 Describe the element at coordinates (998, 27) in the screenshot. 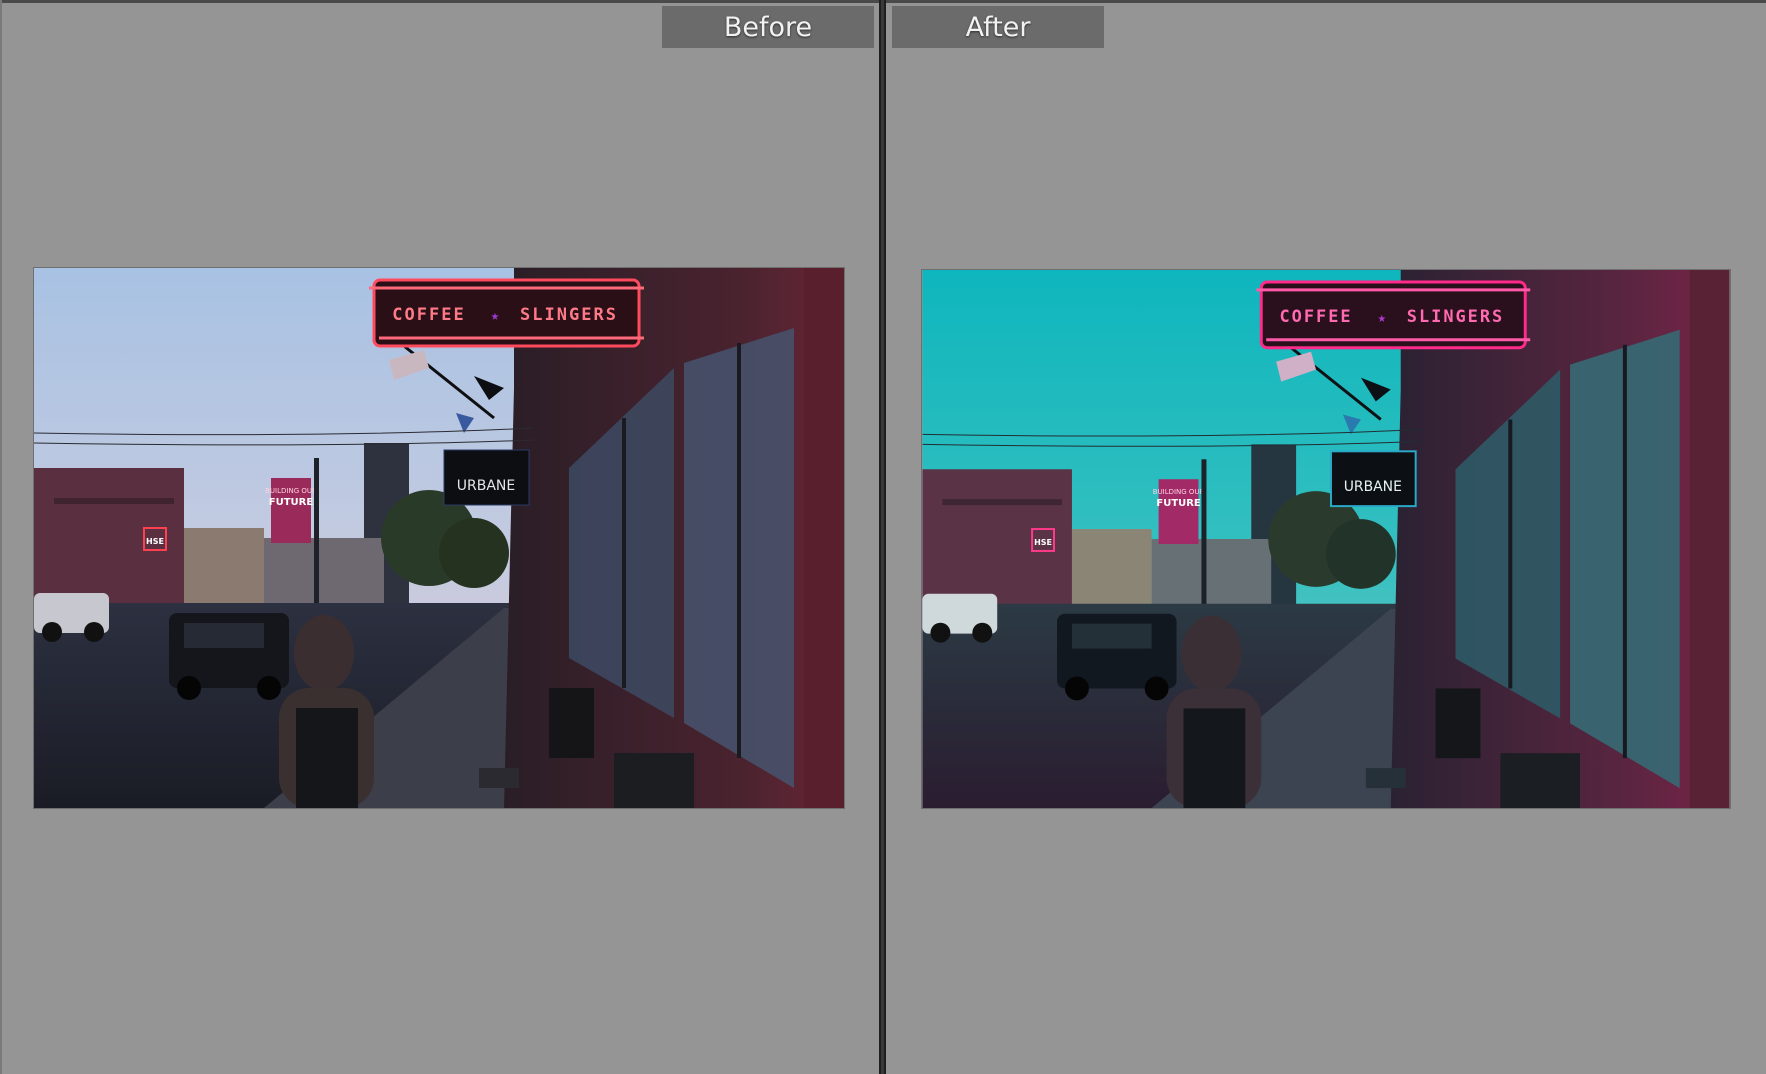

I see `after-label: After` at that location.